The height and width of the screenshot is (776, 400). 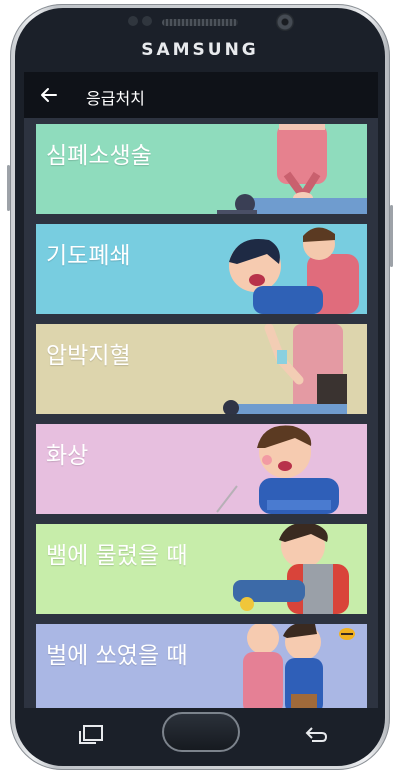 What do you see at coordinates (147, 21) in the screenshot?
I see `light-sensor` at bounding box center [147, 21].